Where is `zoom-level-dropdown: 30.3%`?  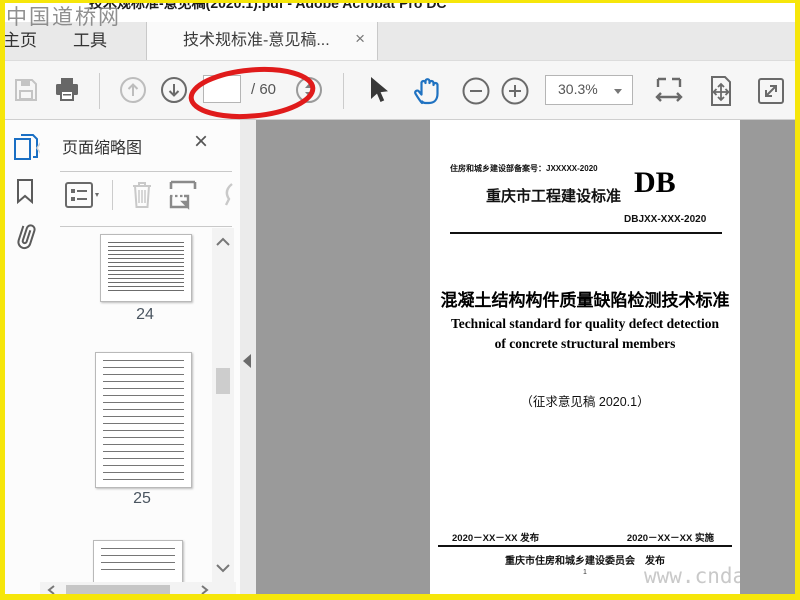 zoom-level-dropdown: 30.3% is located at coordinates (589, 90).